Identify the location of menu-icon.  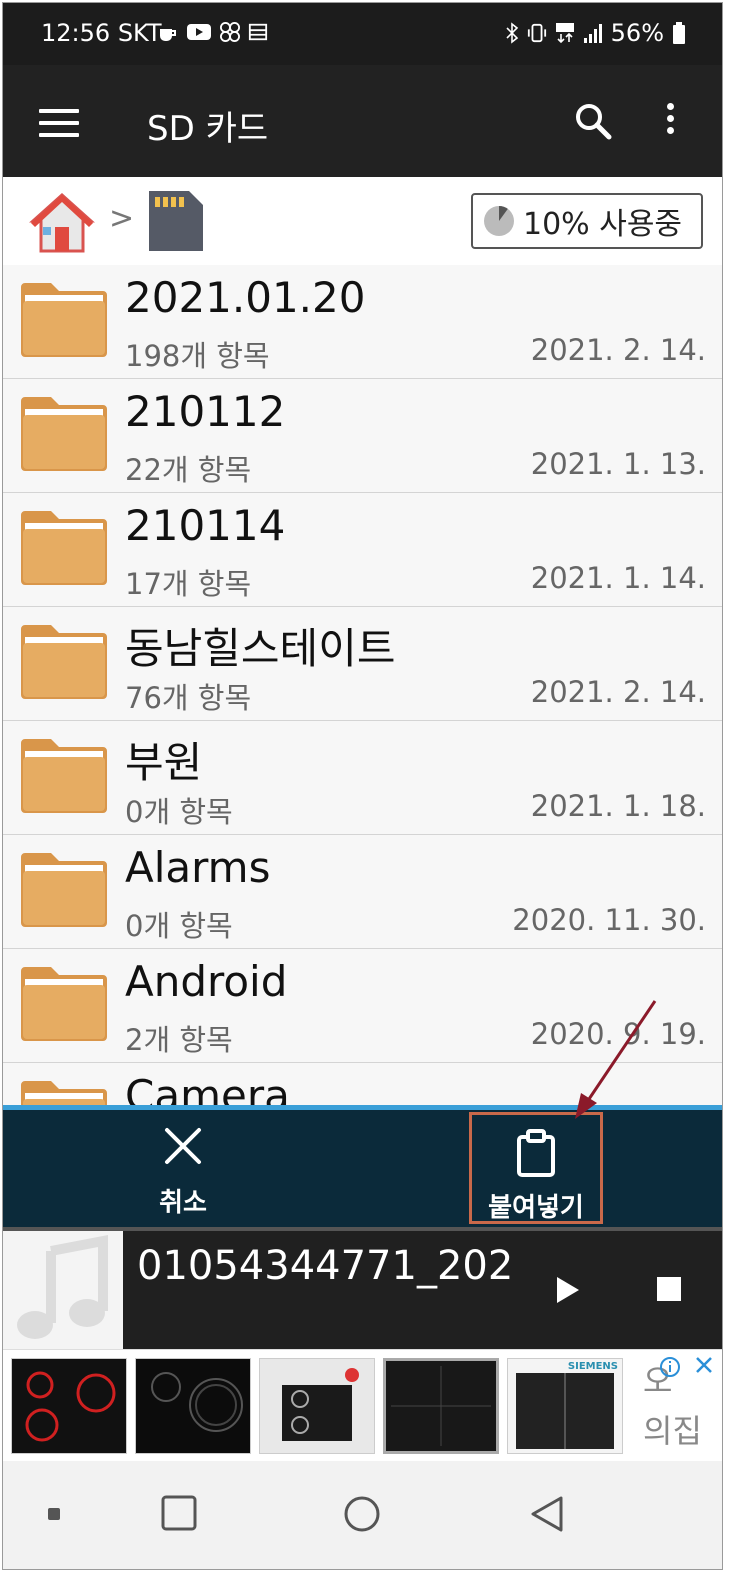
(59, 123).